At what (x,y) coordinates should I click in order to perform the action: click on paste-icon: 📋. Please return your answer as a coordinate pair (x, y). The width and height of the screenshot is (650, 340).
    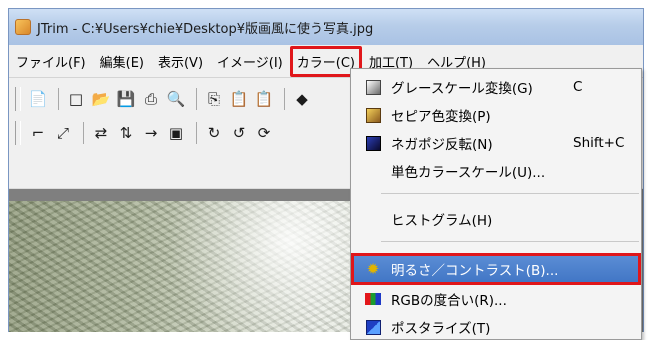
    Looking at the image, I should click on (239, 99).